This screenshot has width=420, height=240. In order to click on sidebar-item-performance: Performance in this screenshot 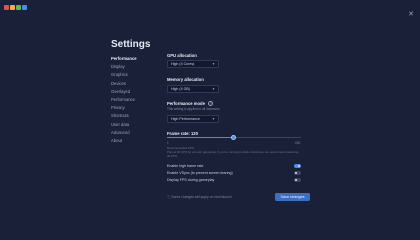, I will do `click(134, 59)`.